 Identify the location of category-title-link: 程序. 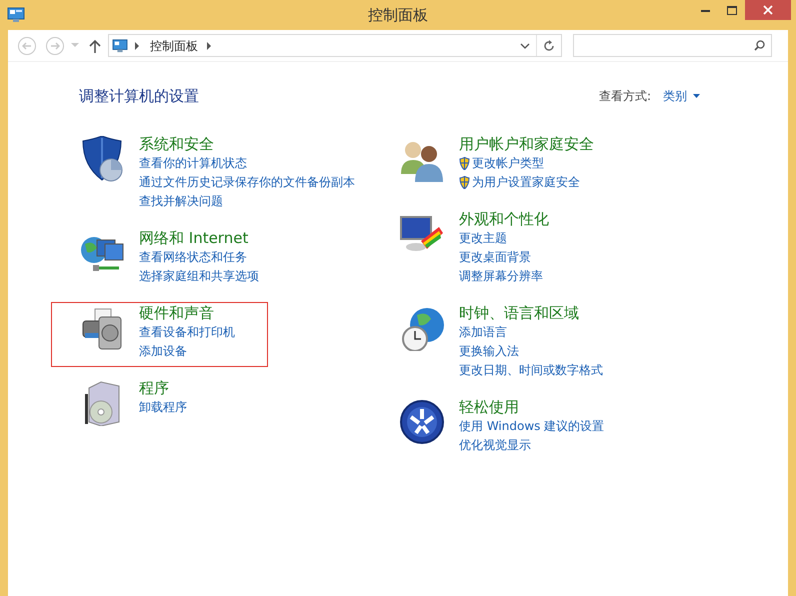
(154, 388).